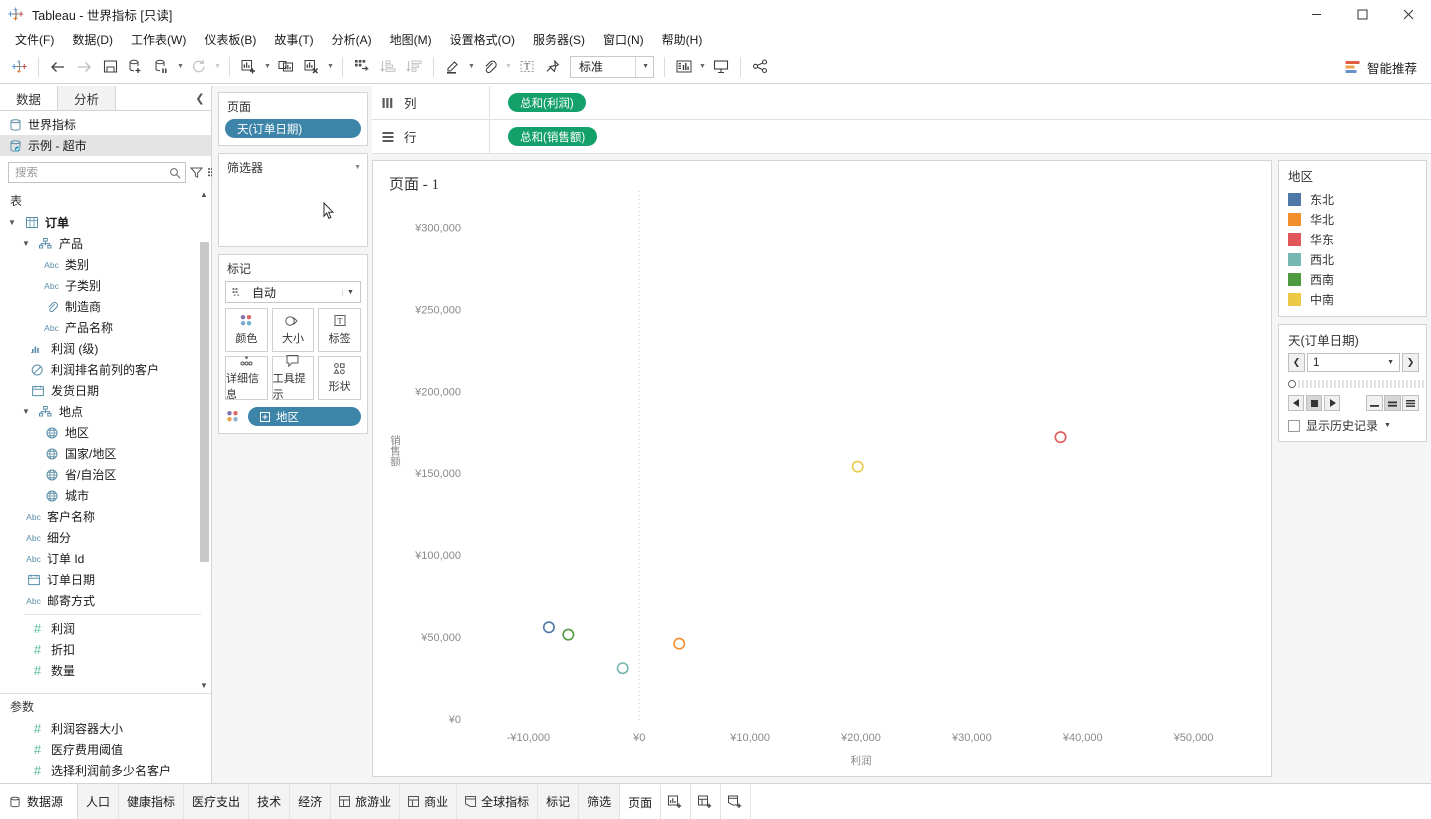 Image resolution: width=1431 pixels, height=819 pixels. Describe the element at coordinates (105, 285) in the screenshot. I see `field-row-subcategory: Abc 子类别` at that location.